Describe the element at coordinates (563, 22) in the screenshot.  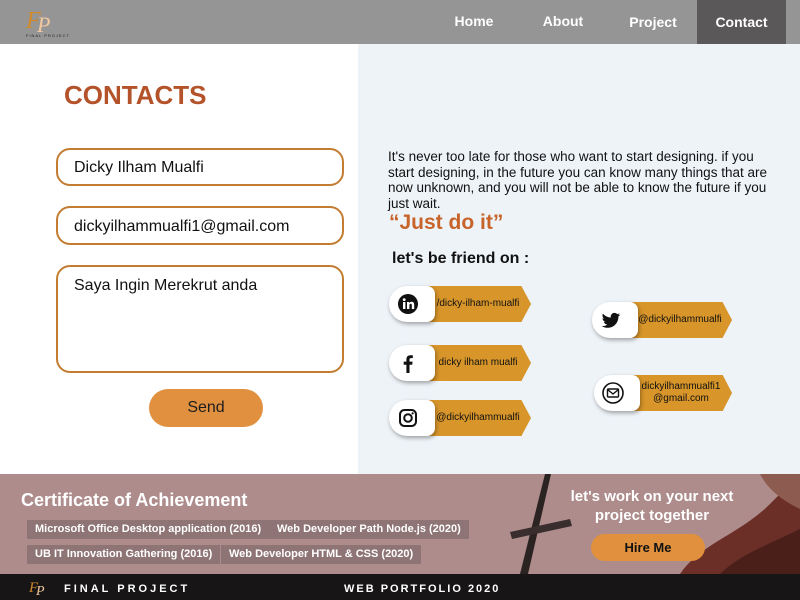
I see `nav-about: About` at that location.